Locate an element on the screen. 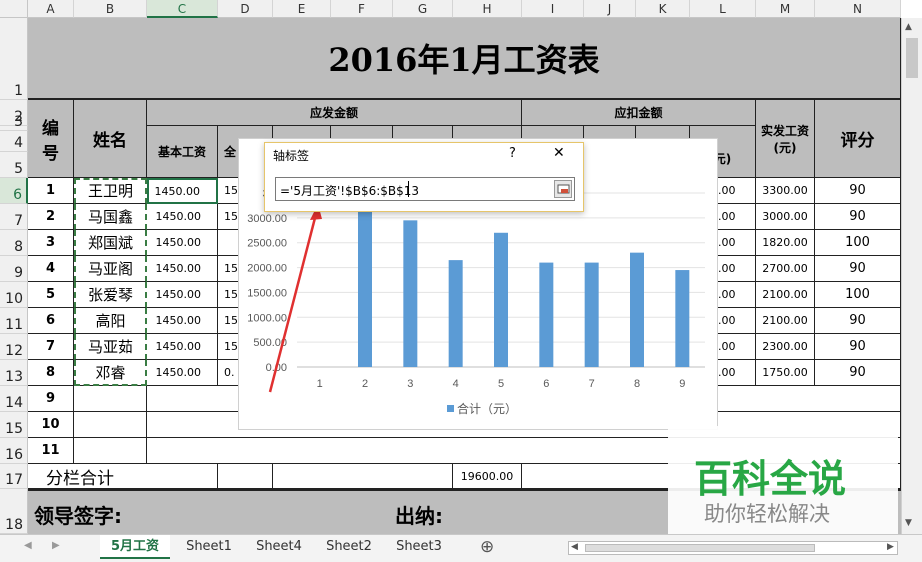 This screenshot has height=562, width=922. row-number: 2 is located at coordinates (51, 217).